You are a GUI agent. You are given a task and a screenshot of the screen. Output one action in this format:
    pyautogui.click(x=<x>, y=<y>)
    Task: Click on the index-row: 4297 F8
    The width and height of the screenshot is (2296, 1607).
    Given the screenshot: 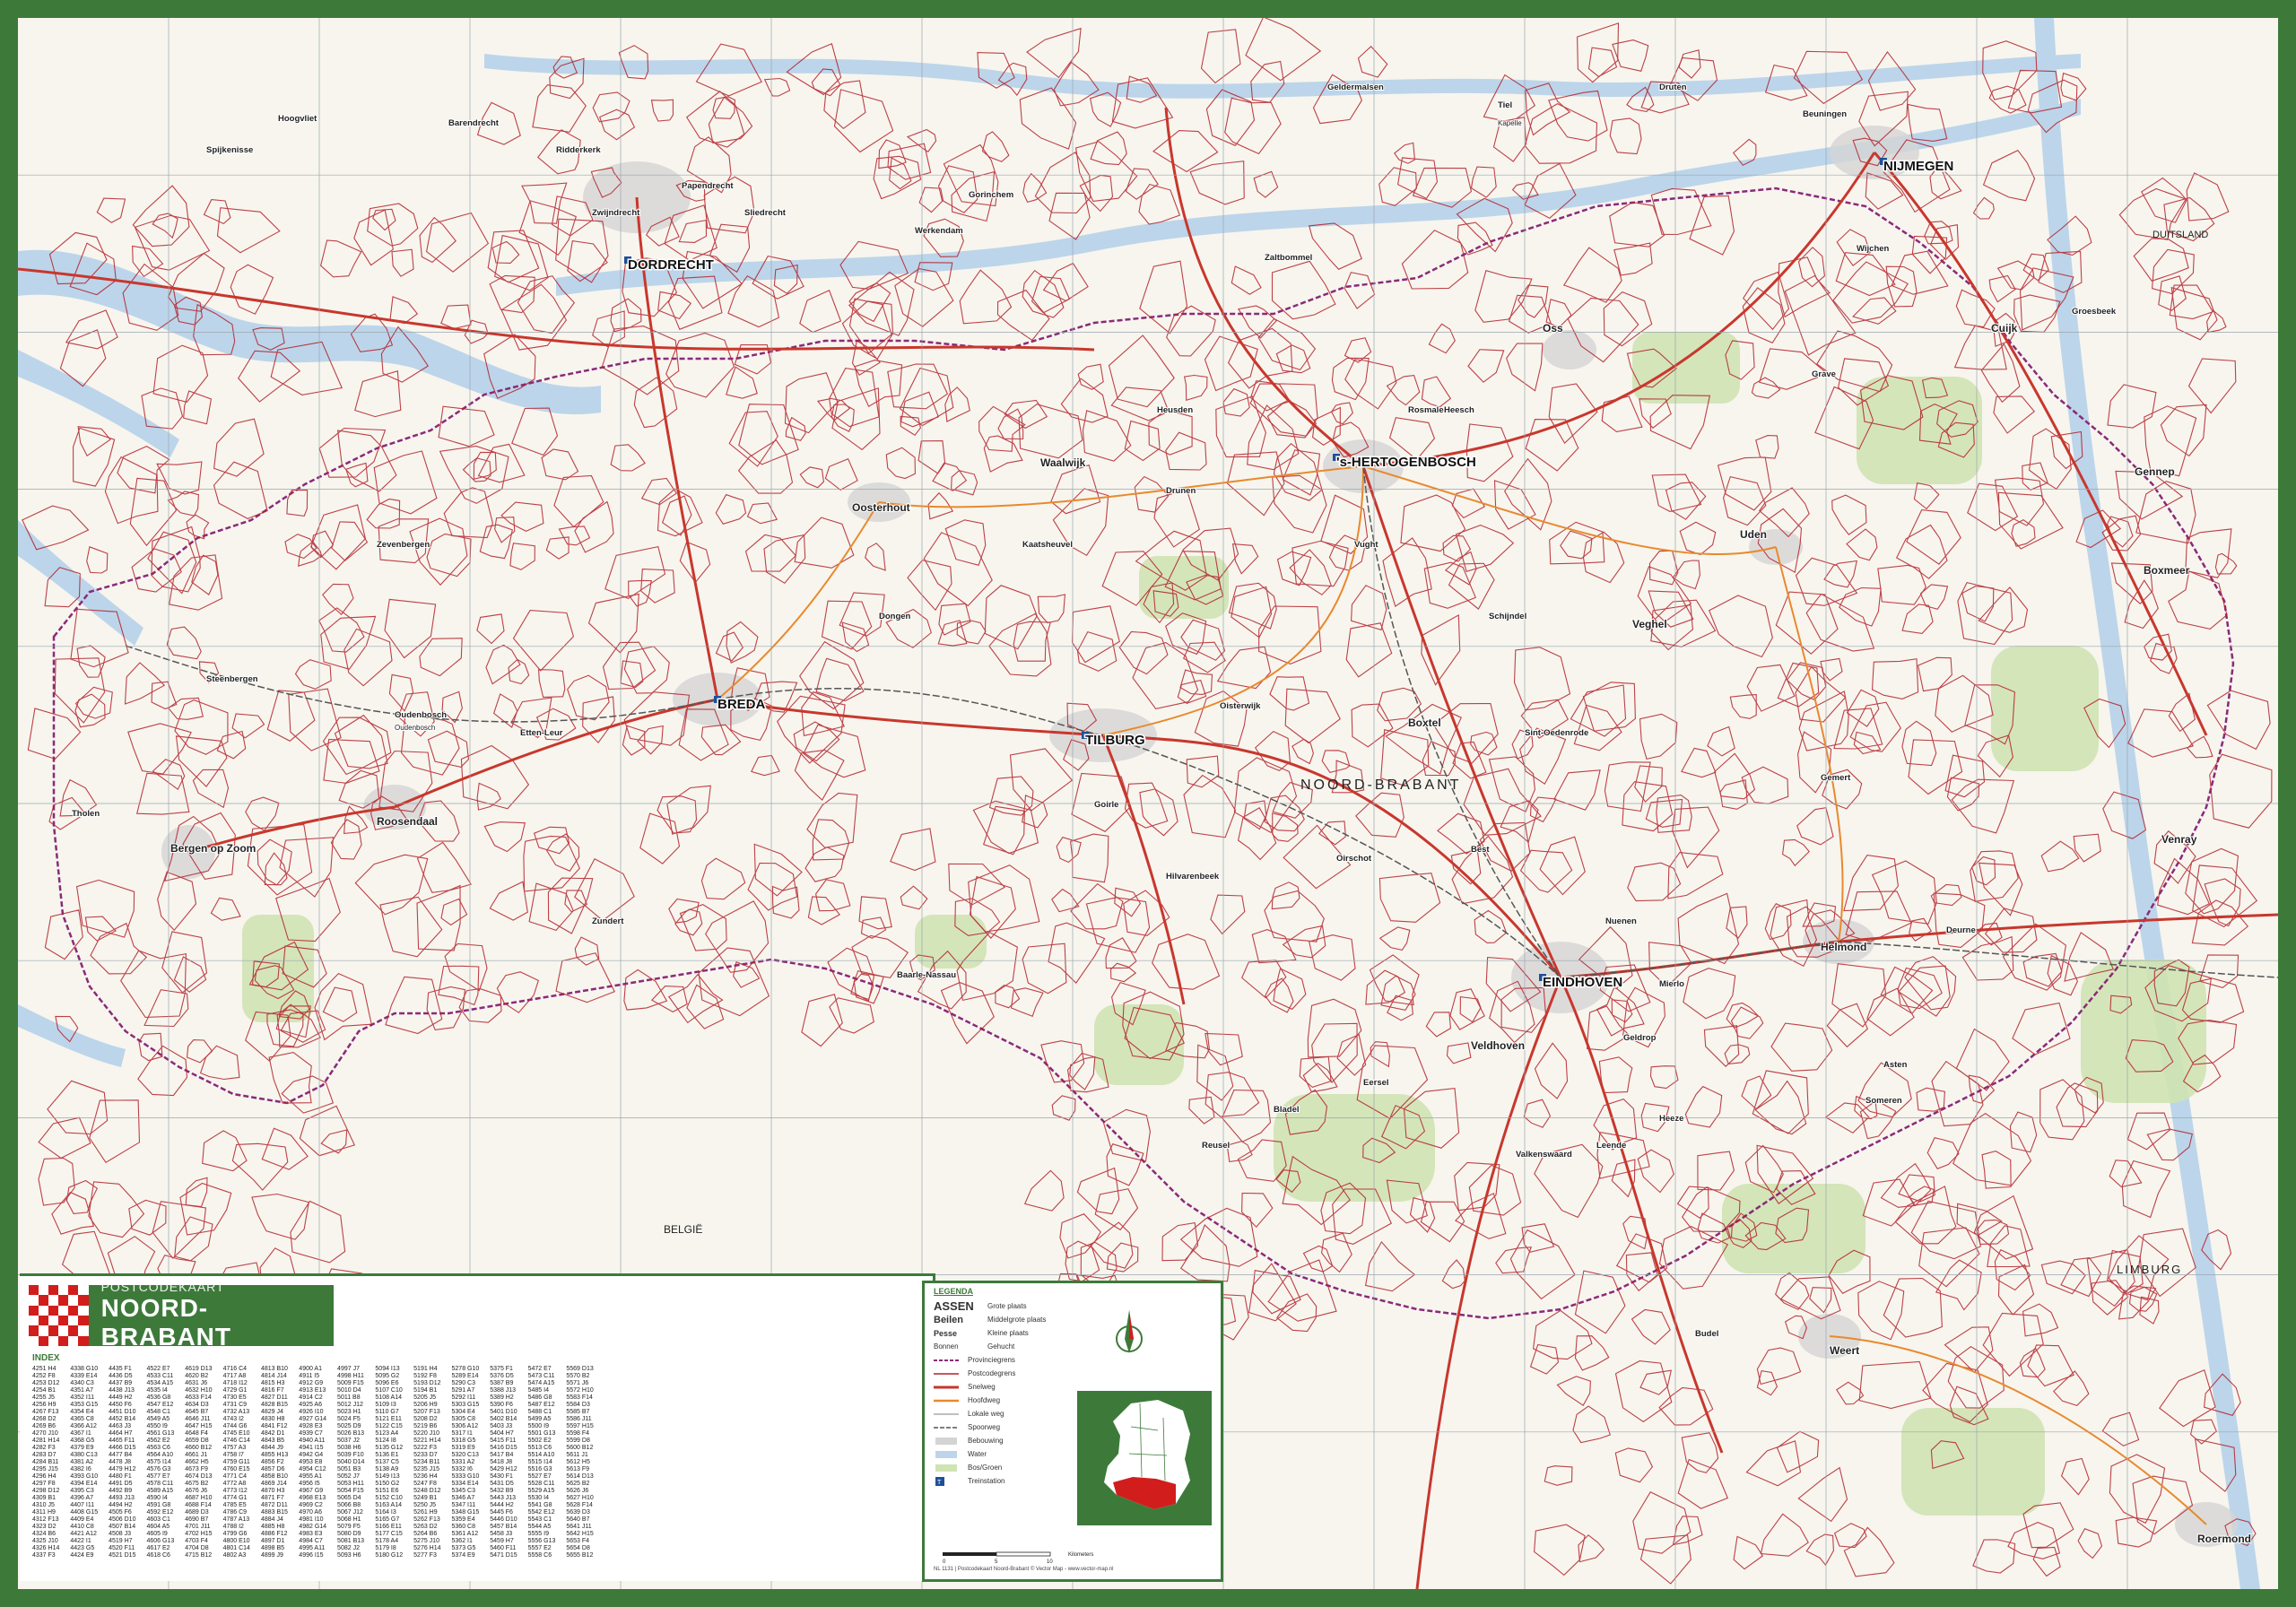 What is the action you would take?
    pyautogui.click(x=44, y=1484)
    